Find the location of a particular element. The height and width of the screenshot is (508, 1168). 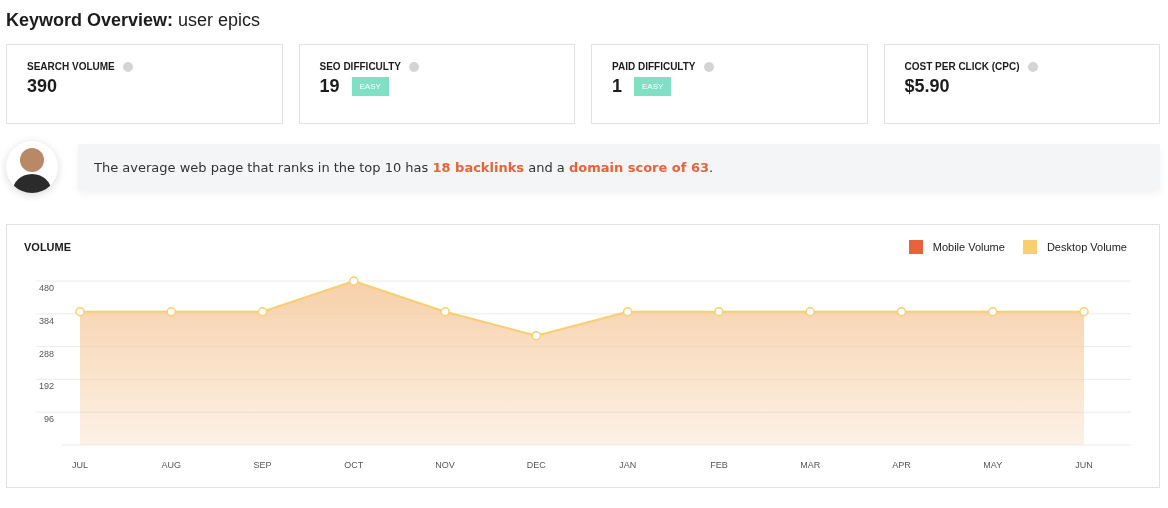

metric-value: 1 is located at coordinates (617, 86).